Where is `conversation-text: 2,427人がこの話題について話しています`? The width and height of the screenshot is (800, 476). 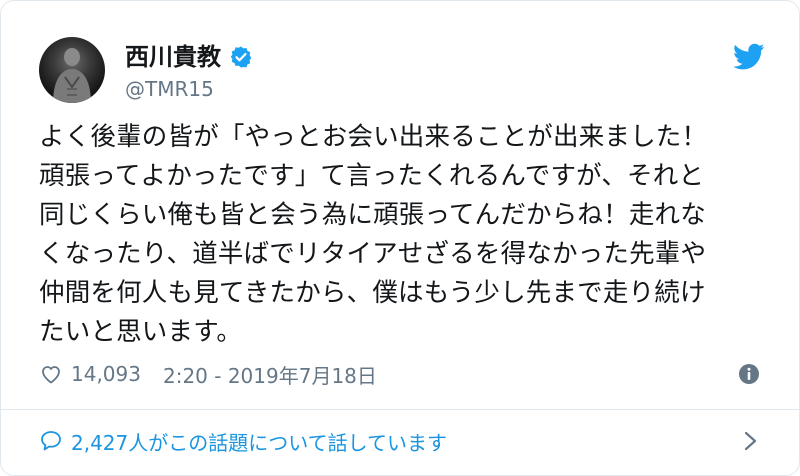
conversation-text: 2,427人がこの話題について話しています is located at coordinates (259, 441).